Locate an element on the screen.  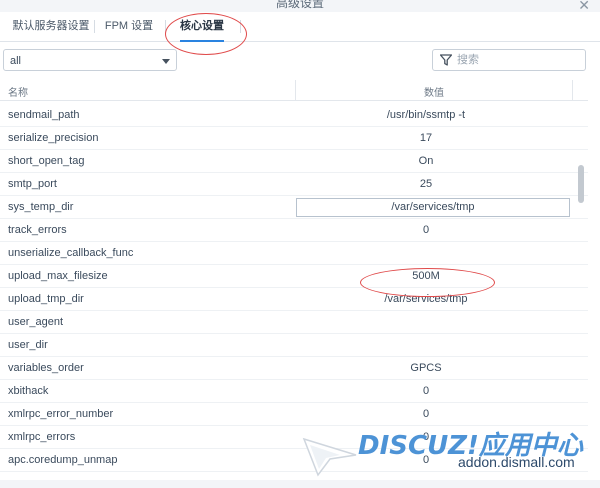
table-row: user_dir is located at coordinates (294, 345).